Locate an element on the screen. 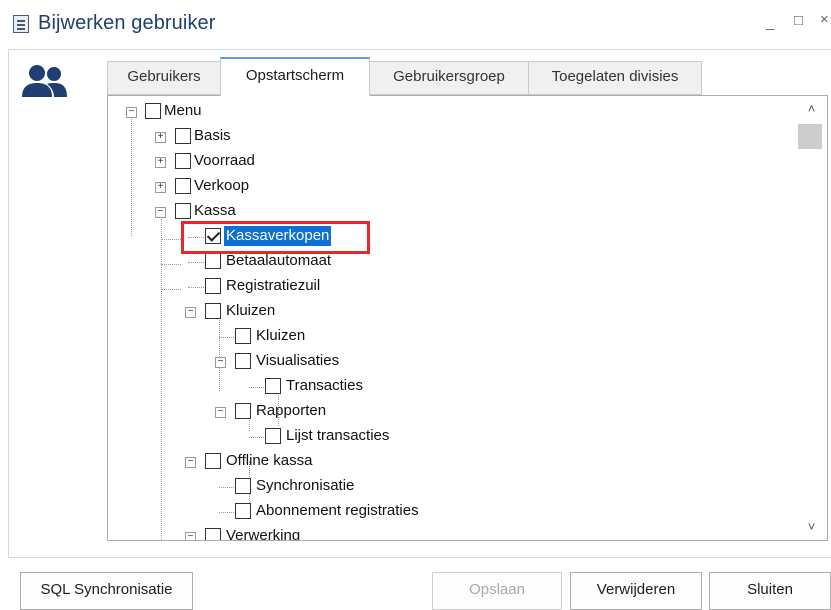  tree-item-label: Verkoop is located at coordinates (222, 185).